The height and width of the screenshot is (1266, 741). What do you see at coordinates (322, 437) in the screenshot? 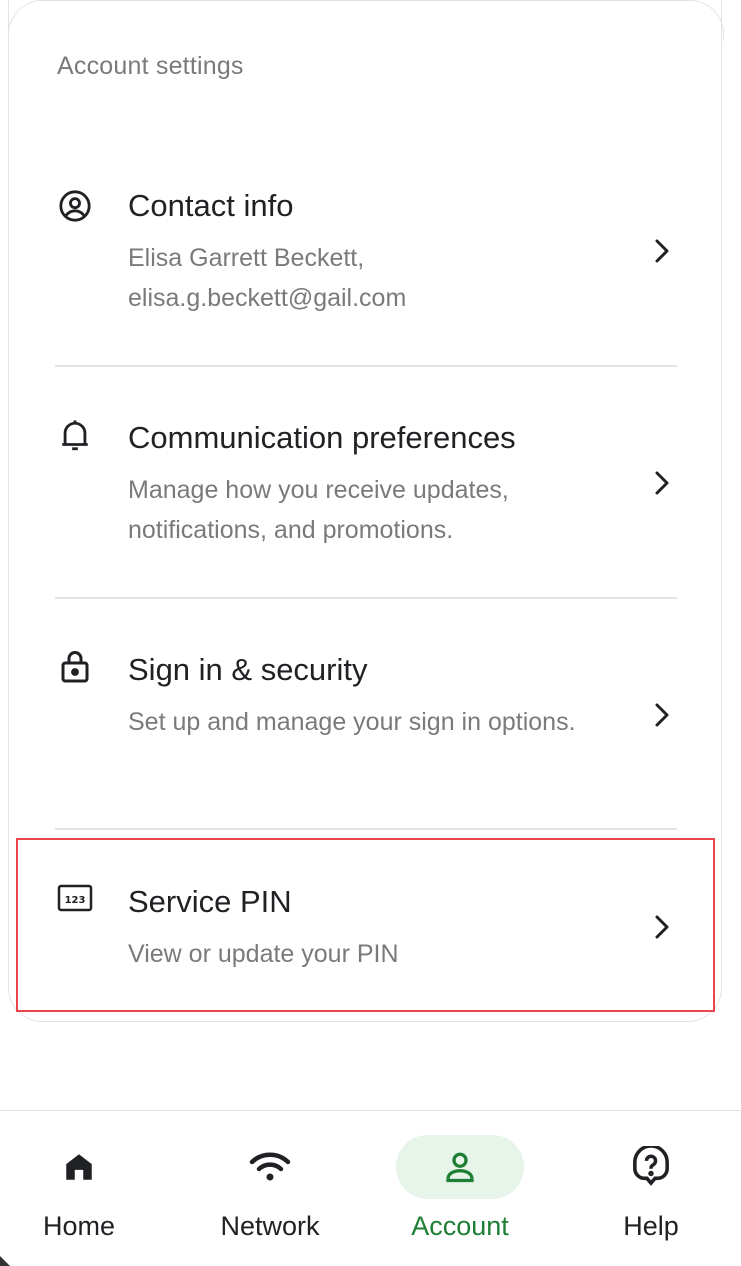
I see `communication-preferences-title: Communication preferences` at bounding box center [322, 437].